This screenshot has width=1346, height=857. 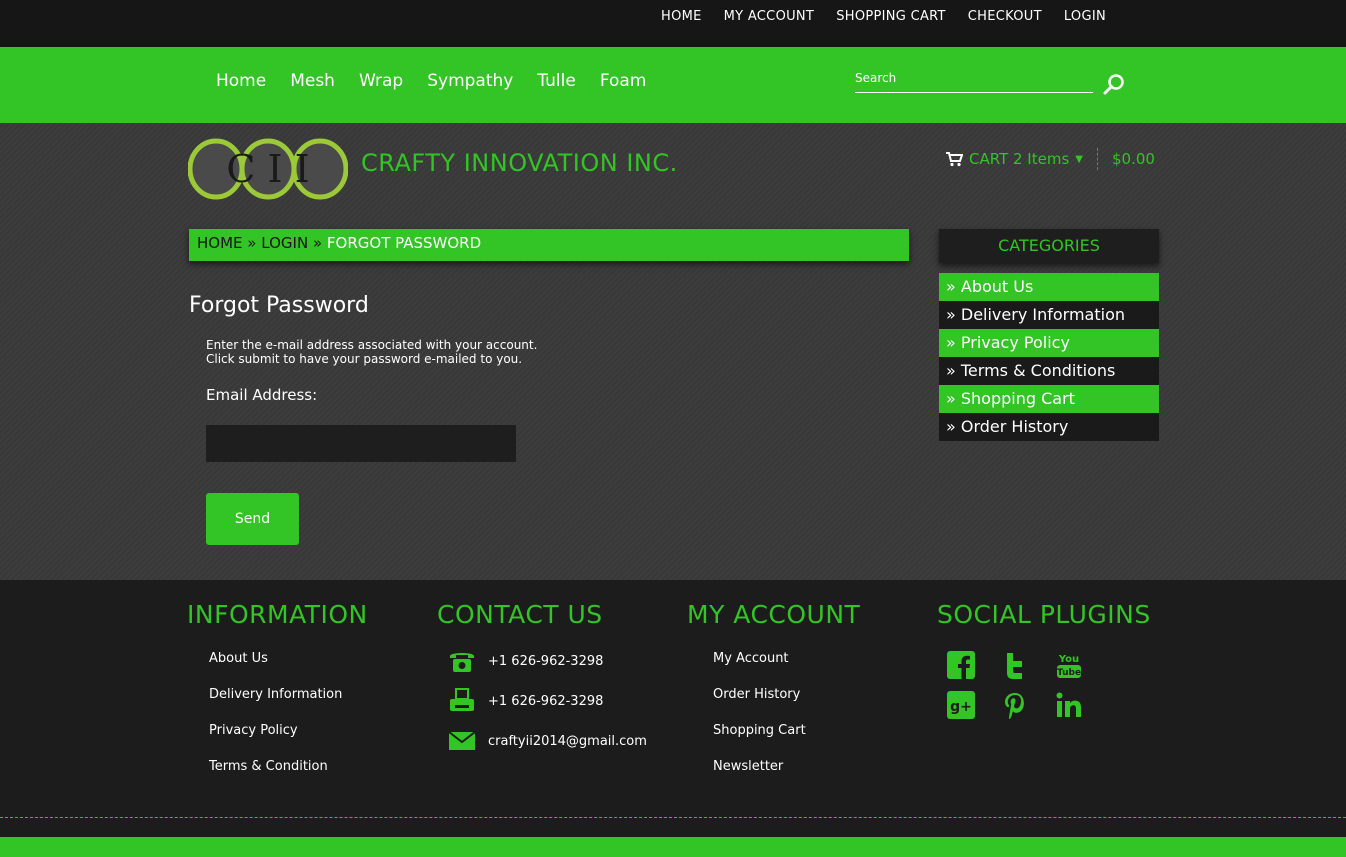 What do you see at coordinates (681, 16) in the screenshot?
I see `top-link-home: HOME` at bounding box center [681, 16].